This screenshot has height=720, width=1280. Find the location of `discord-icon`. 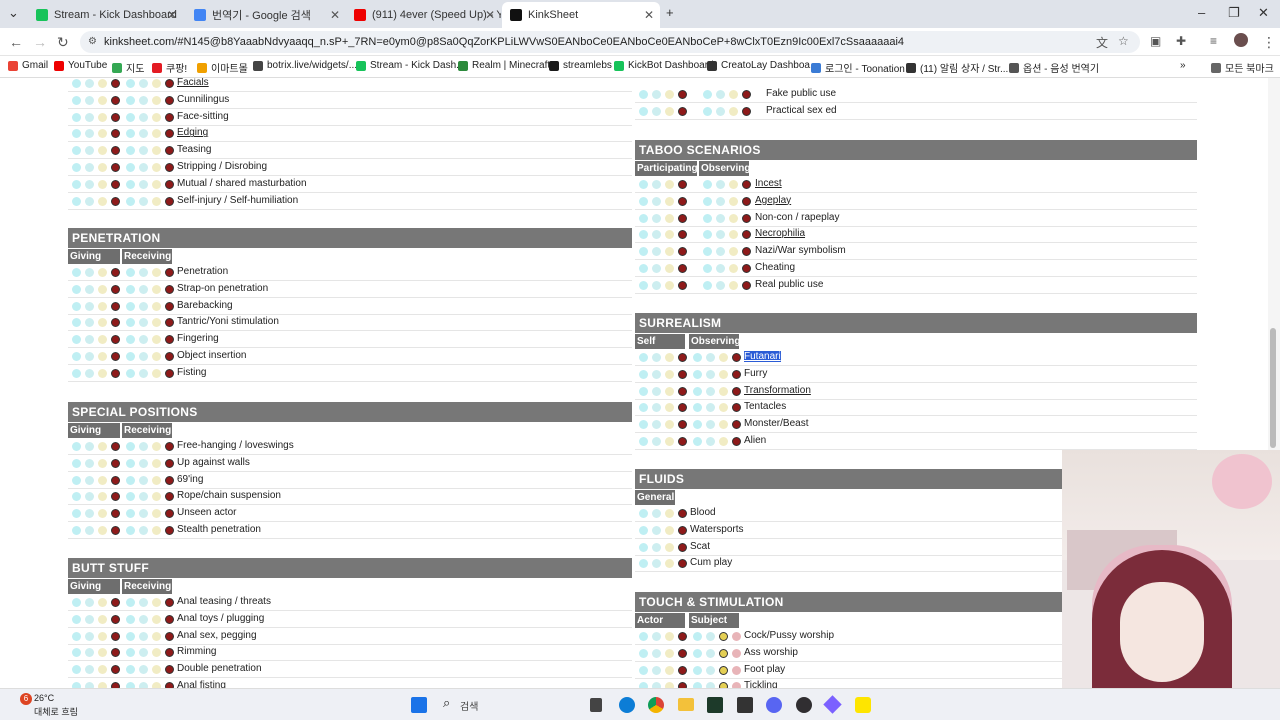

discord-icon is located at coordinates (774, 705).